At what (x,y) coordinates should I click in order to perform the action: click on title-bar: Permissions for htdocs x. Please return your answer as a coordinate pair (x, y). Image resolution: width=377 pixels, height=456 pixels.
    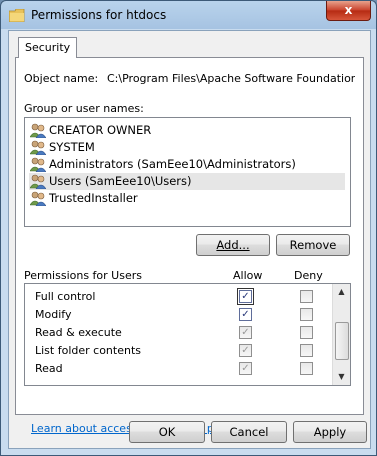
    Looking at the image, I should click on (188, 15).